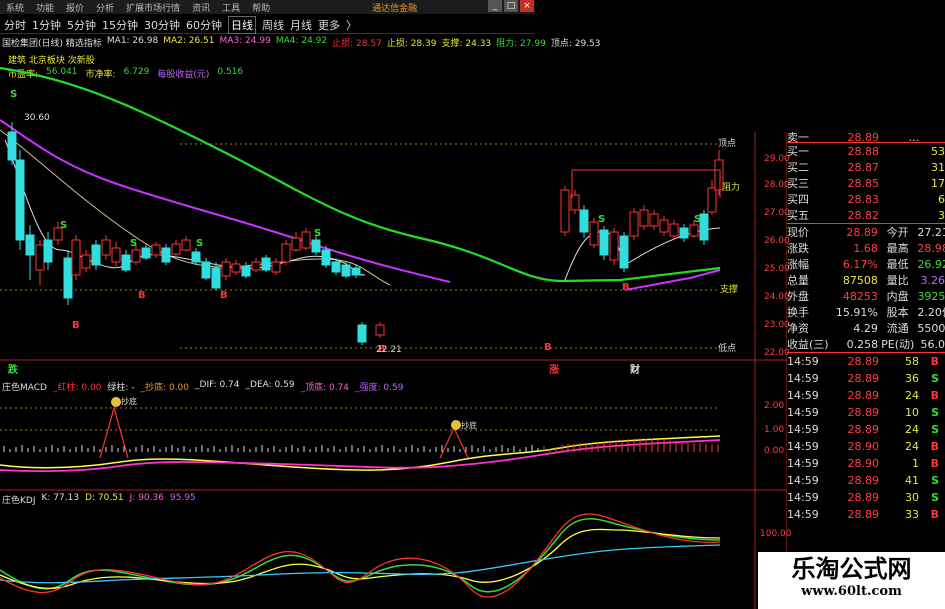  I want to click on tick-side: S, so click(935, 378).